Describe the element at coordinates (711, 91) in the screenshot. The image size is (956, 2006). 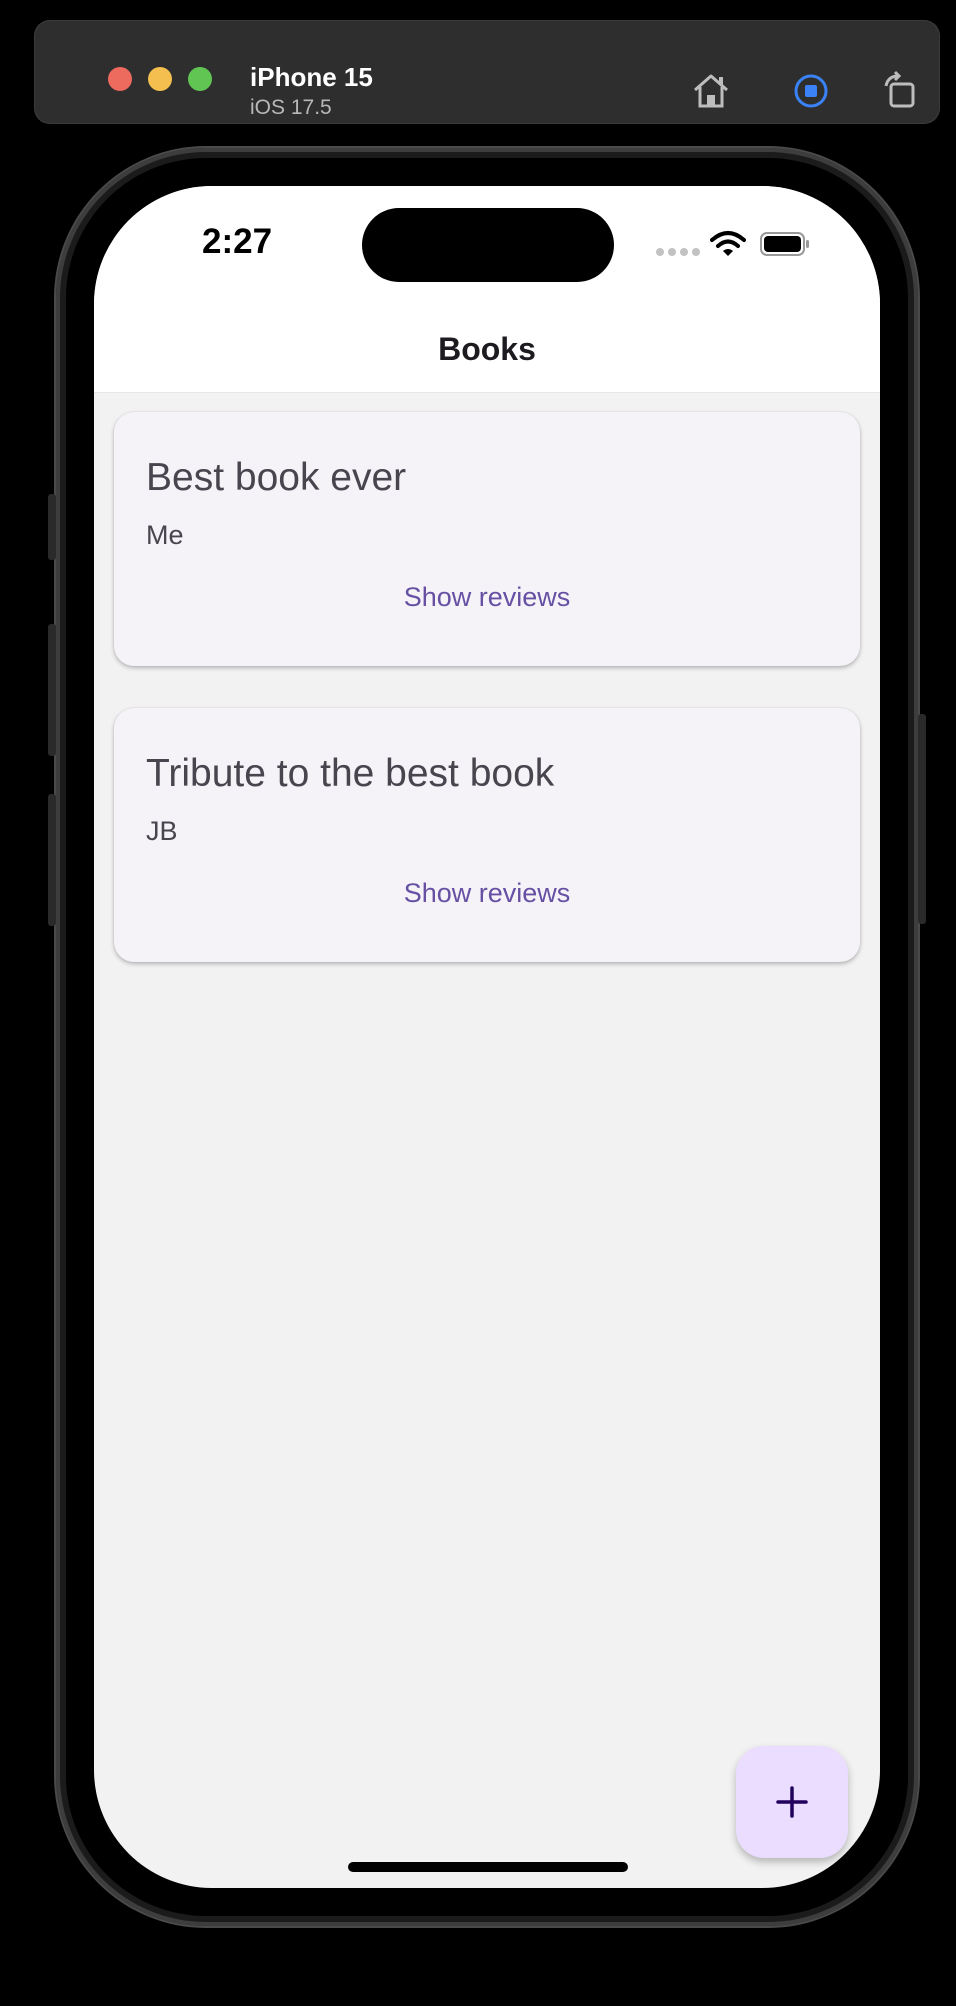
I see `home-icon` at that location.